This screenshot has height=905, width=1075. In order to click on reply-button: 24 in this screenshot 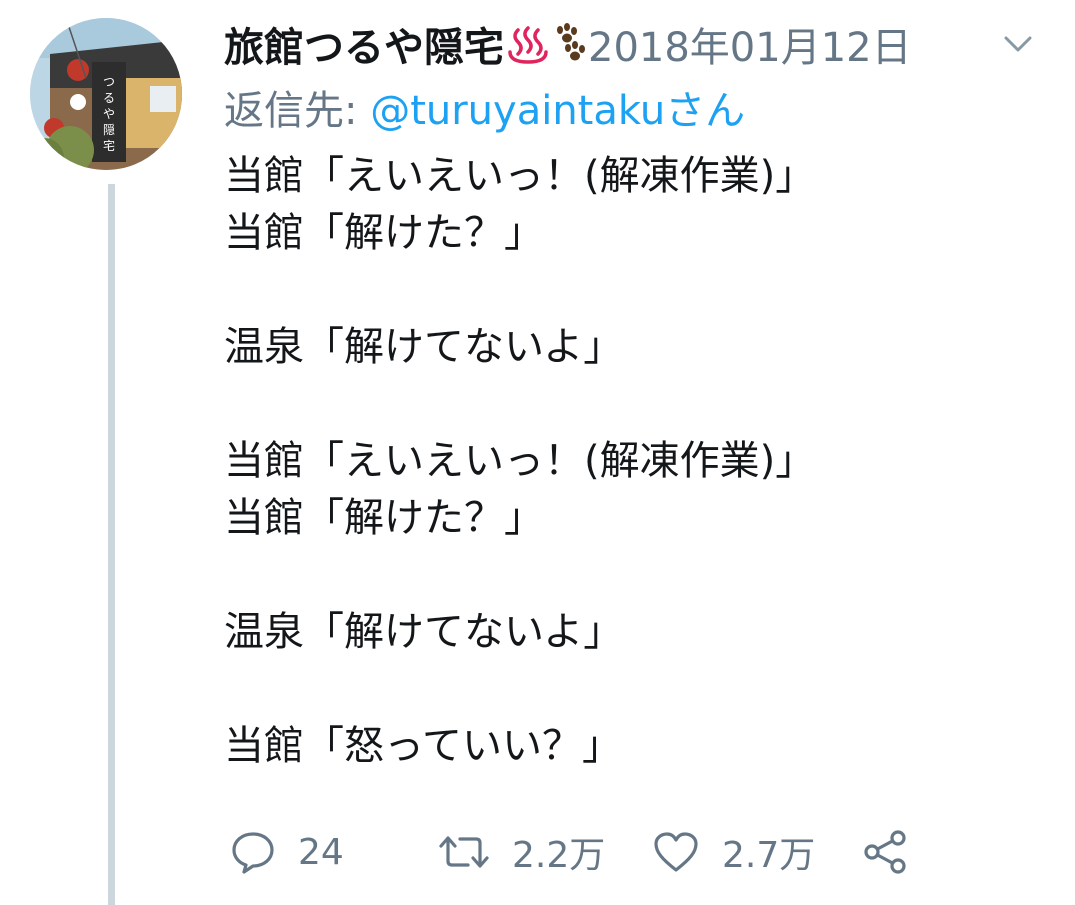, I will do `click(287, 852)`.